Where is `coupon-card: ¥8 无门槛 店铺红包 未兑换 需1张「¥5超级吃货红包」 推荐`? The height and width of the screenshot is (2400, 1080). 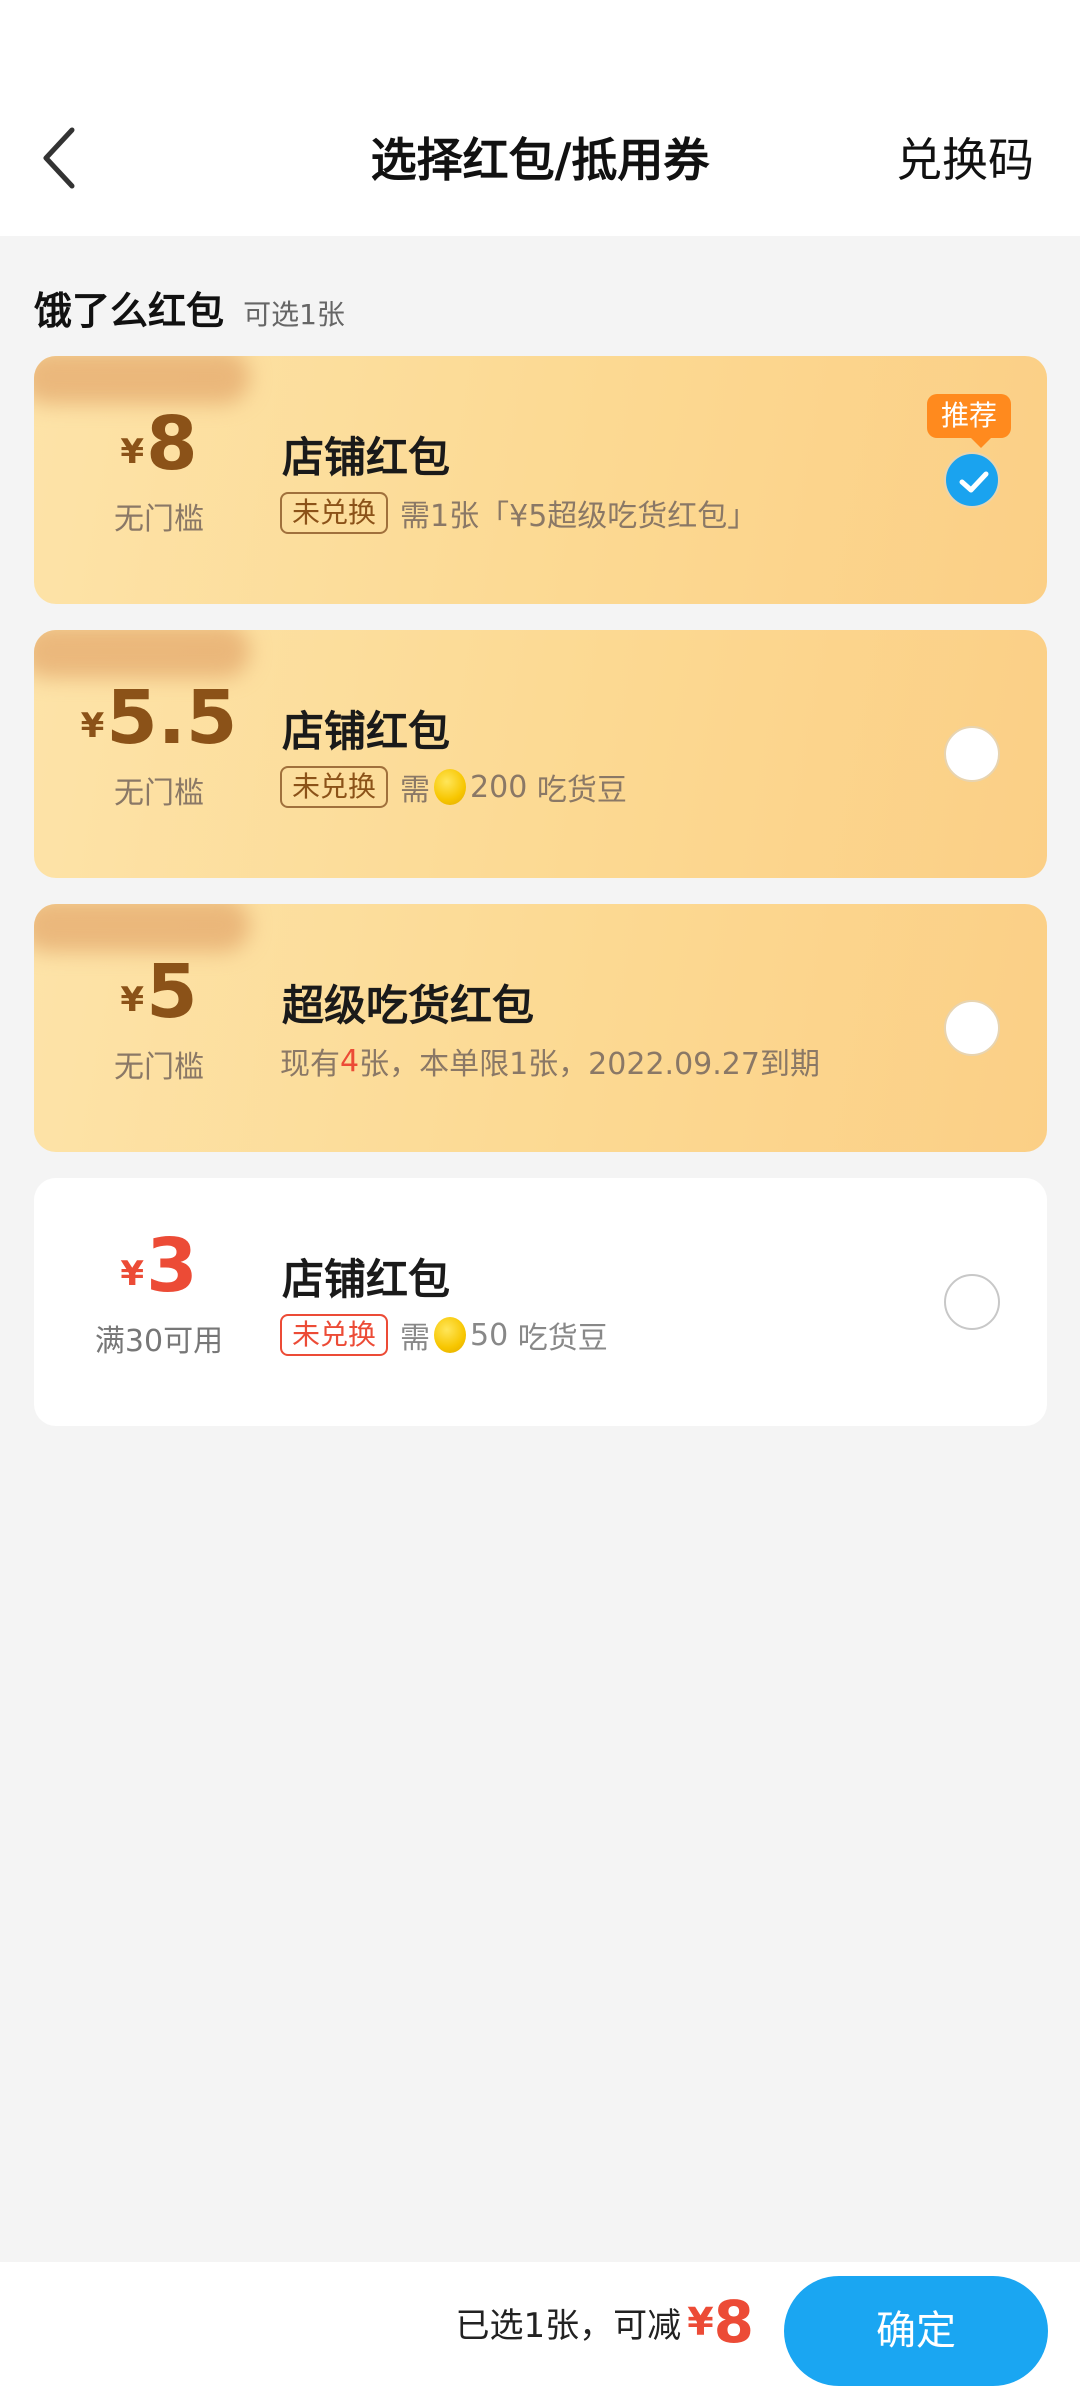 coupon-card: ¥8 无门槛 店铺红包 未兑换 需1张「¥5超级吃货红包」 推荐 is located at coordinates (540, 480).